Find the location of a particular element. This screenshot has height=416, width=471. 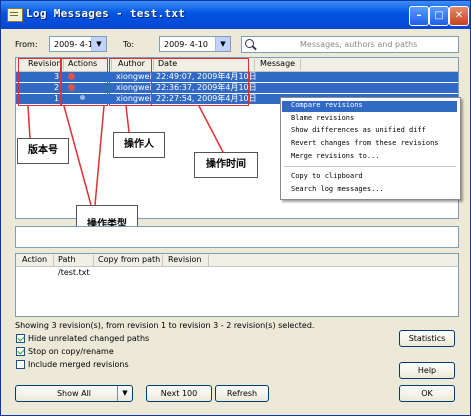

message-text-area is located at coordinates (237, 237).